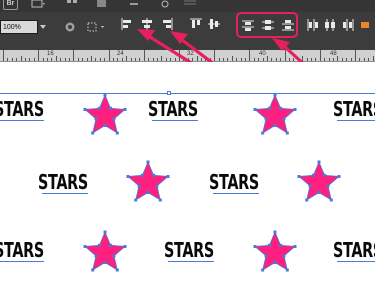 This screenshot has height=281, width=375. I want to click on grid-frame-icon, so click(97, 26).